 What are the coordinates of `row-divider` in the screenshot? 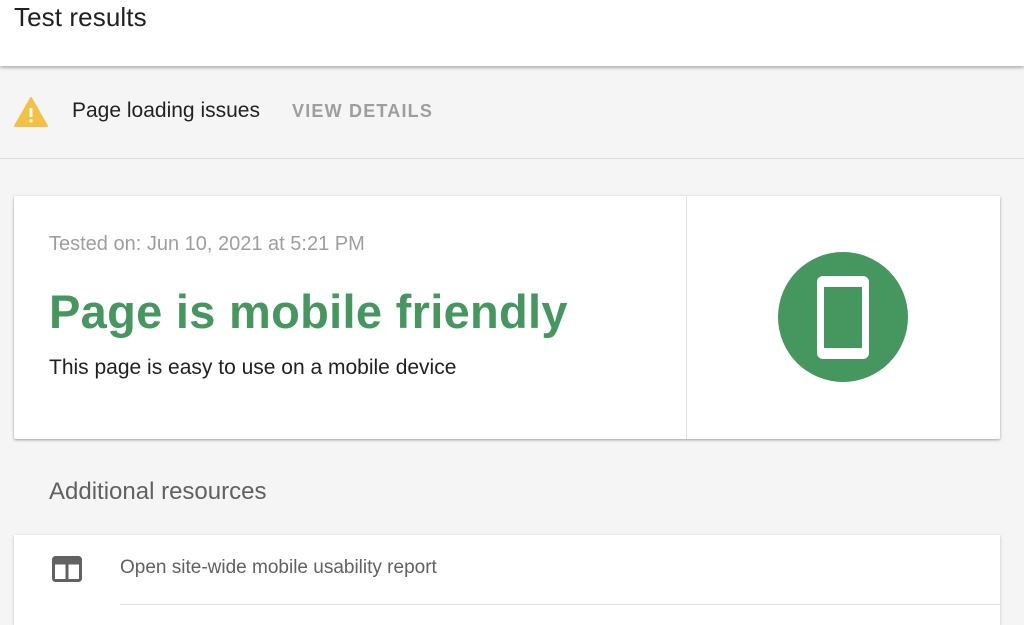 It's located at (560, 604).